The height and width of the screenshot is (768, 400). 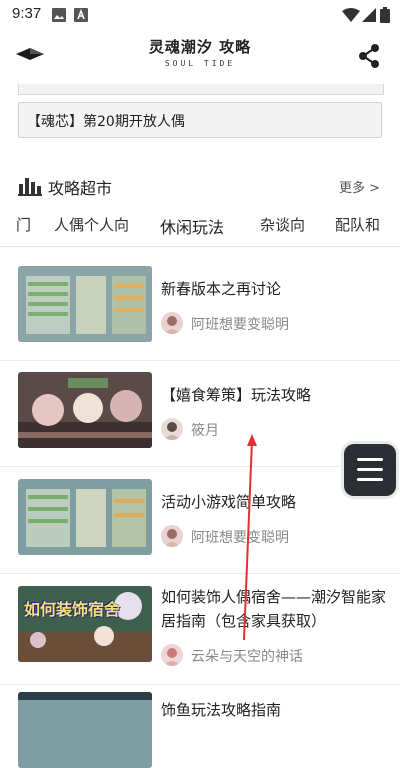 What do you see at coordinates (200, 413) in the screenshot?
I see `article-item: 【嬉食筹策】玩法攻略 筱月` at bounding box center [200, 413].